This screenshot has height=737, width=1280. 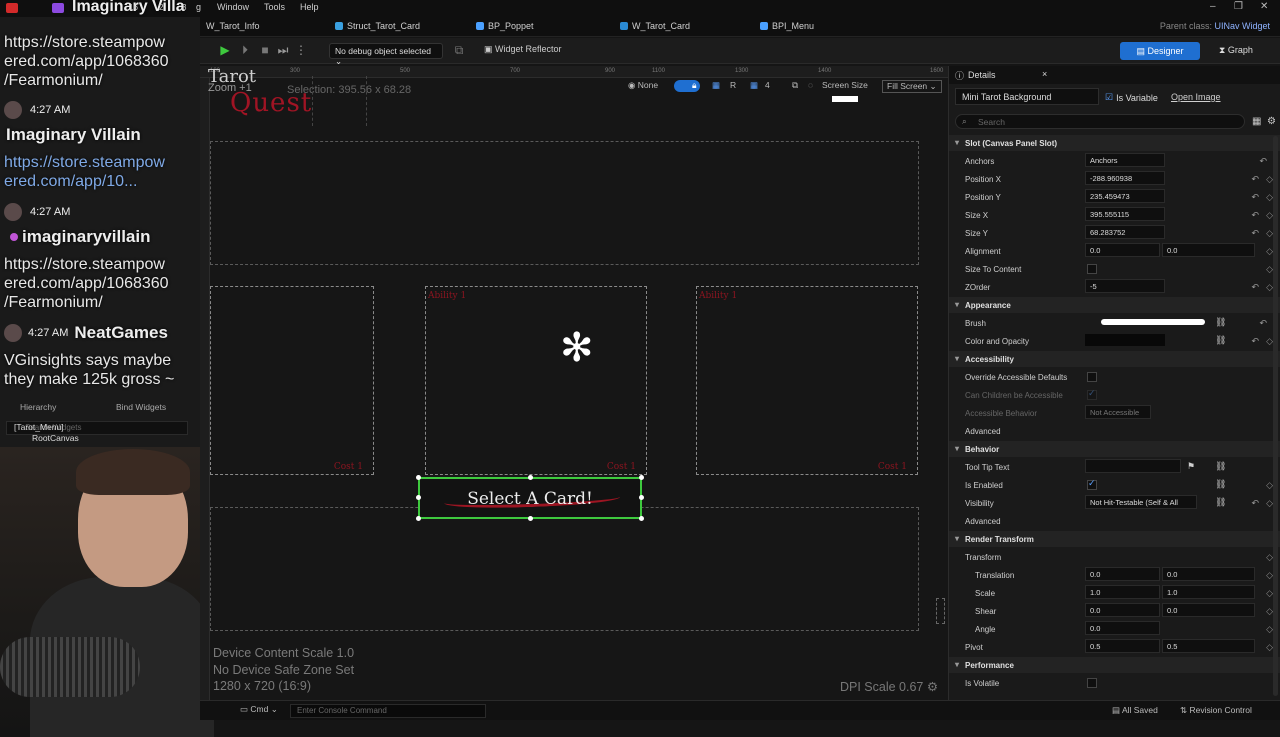 I want to click on close-icon: ✕, so click(x=1264, y=6).